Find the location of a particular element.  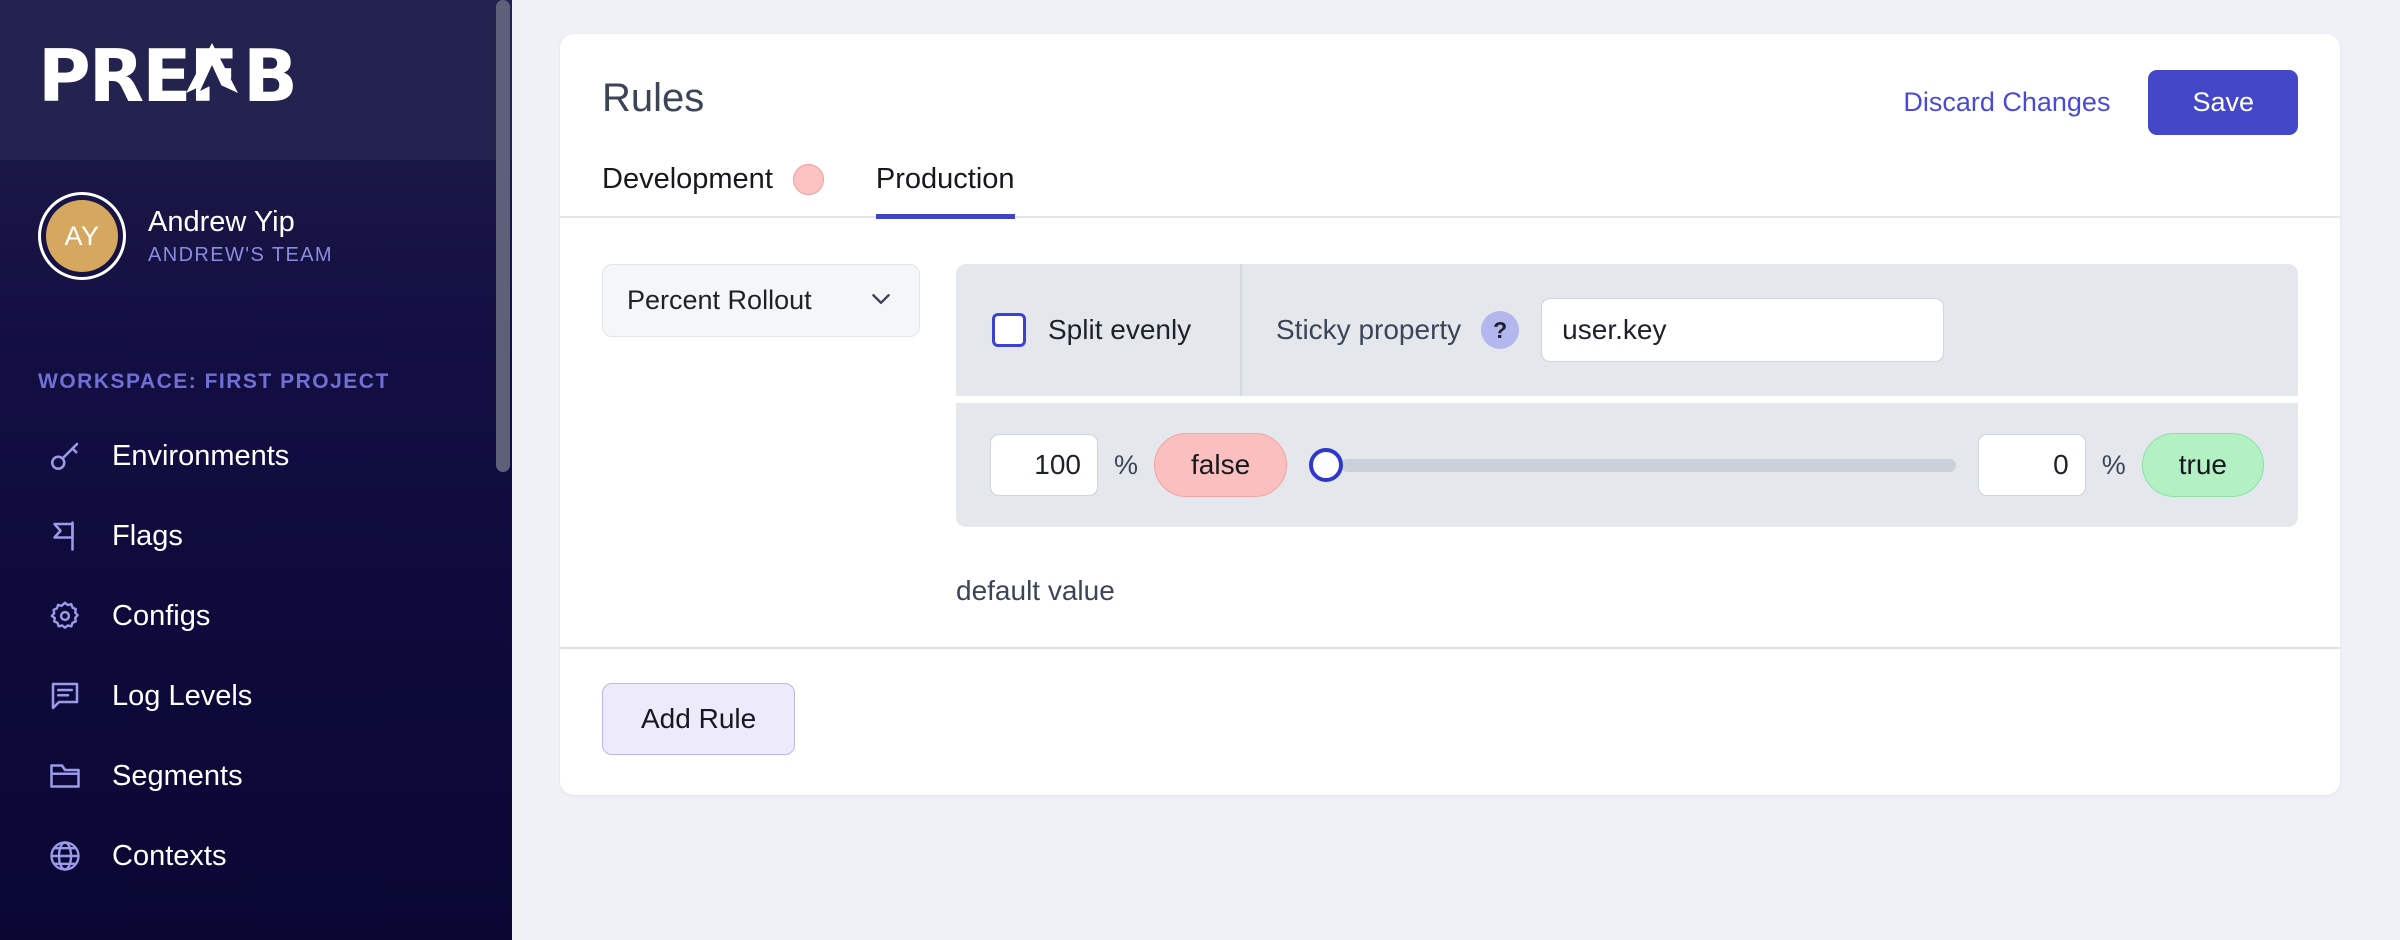

avatar: AY is located at coordinates (82, 236).